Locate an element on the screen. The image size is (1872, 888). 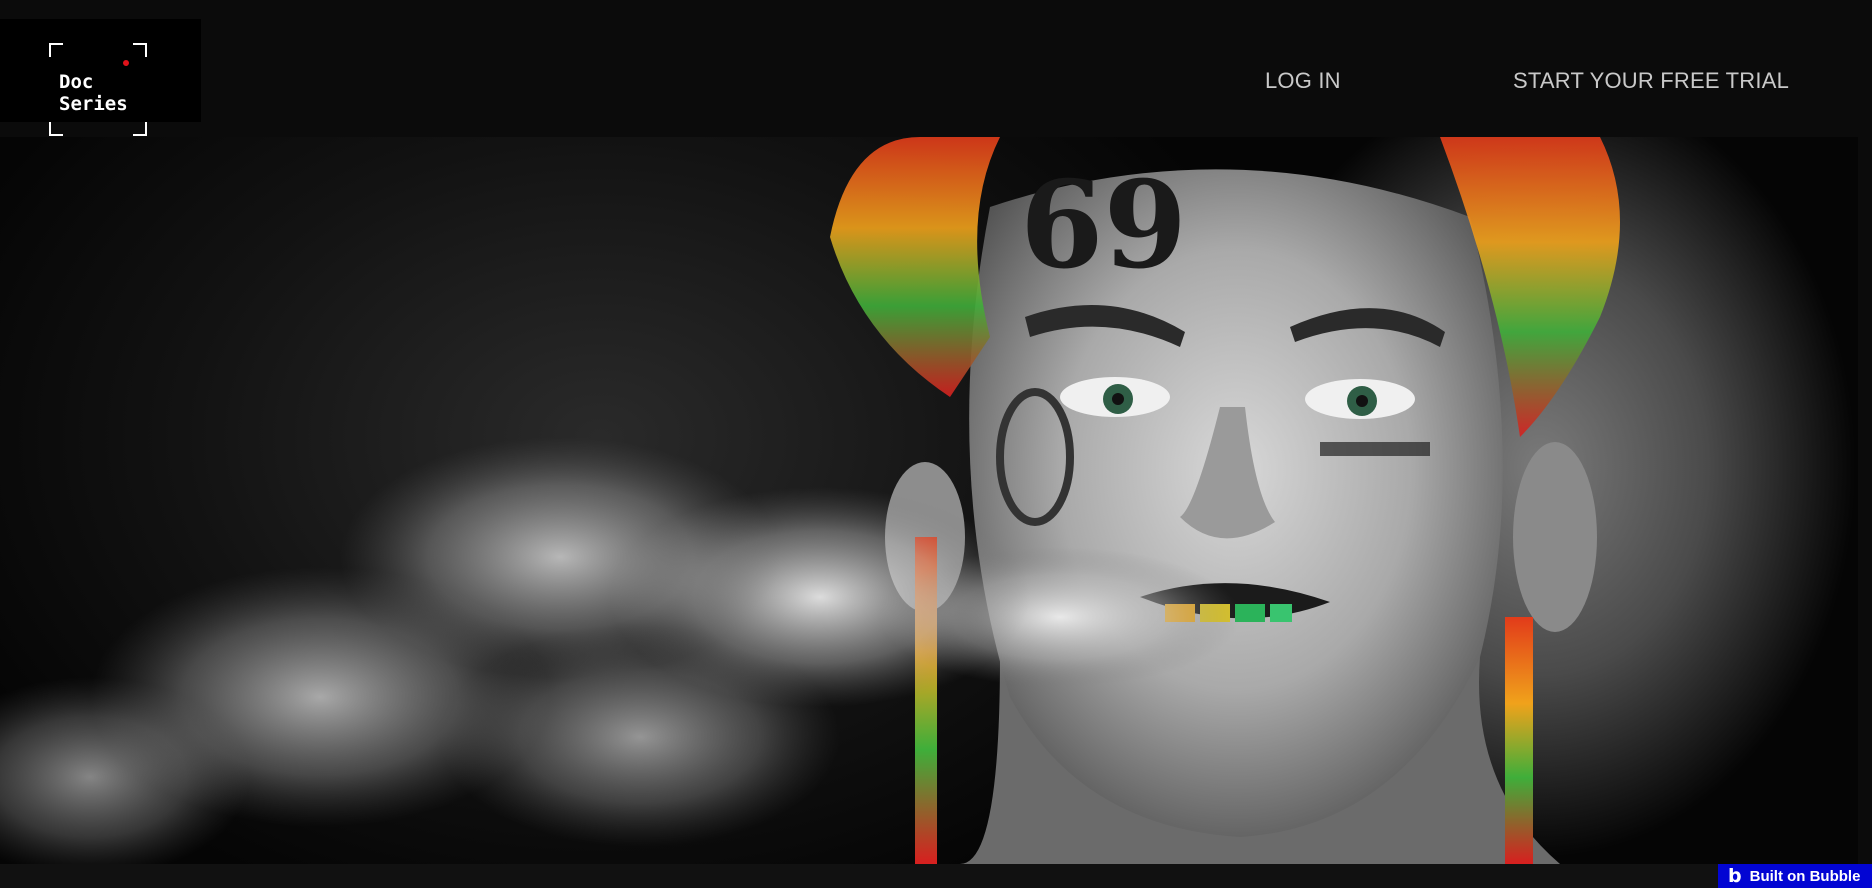
right-ear-shape is located at coordinates (1555, 537).